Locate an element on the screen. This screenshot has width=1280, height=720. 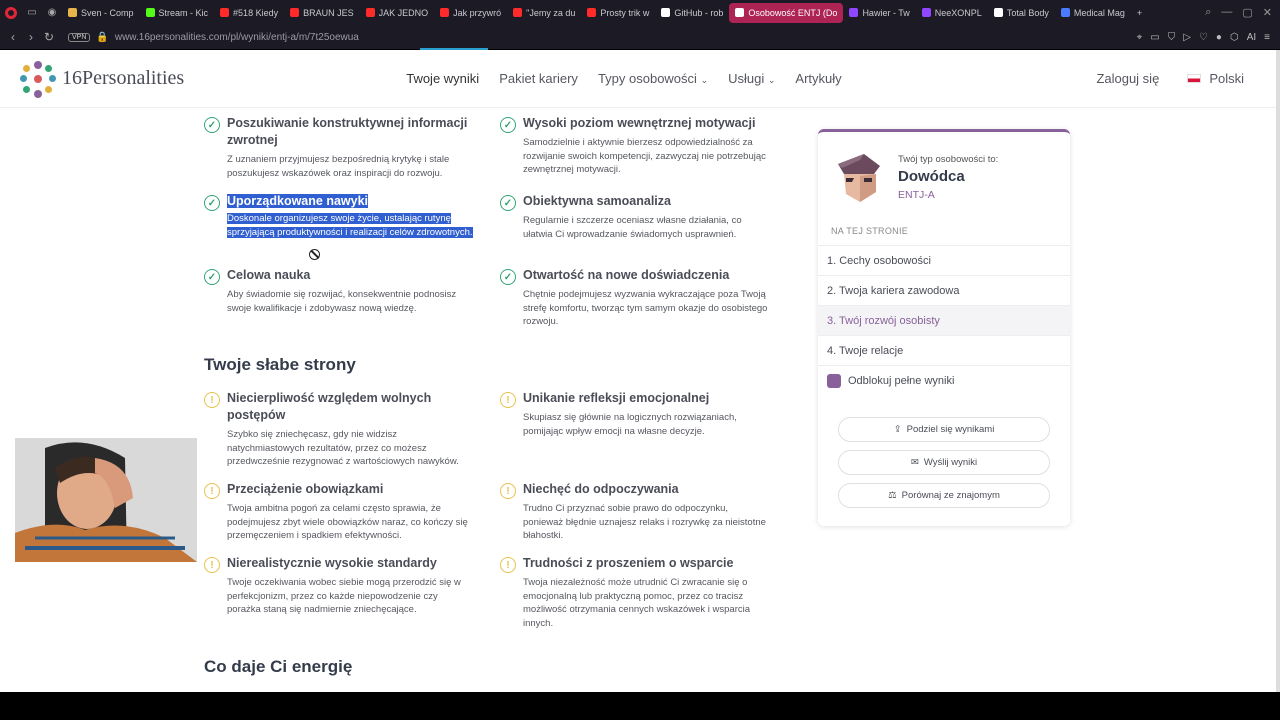
maximize-icon: ▢ is located at coordinates (1247, 12).